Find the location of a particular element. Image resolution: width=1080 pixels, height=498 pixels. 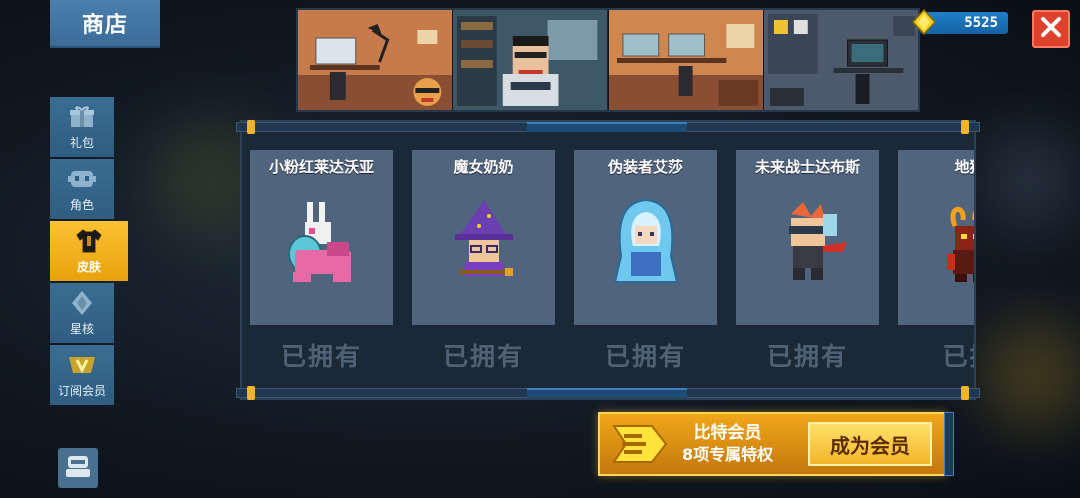

tab-label: 角色 is located at coordinates (81, 204).